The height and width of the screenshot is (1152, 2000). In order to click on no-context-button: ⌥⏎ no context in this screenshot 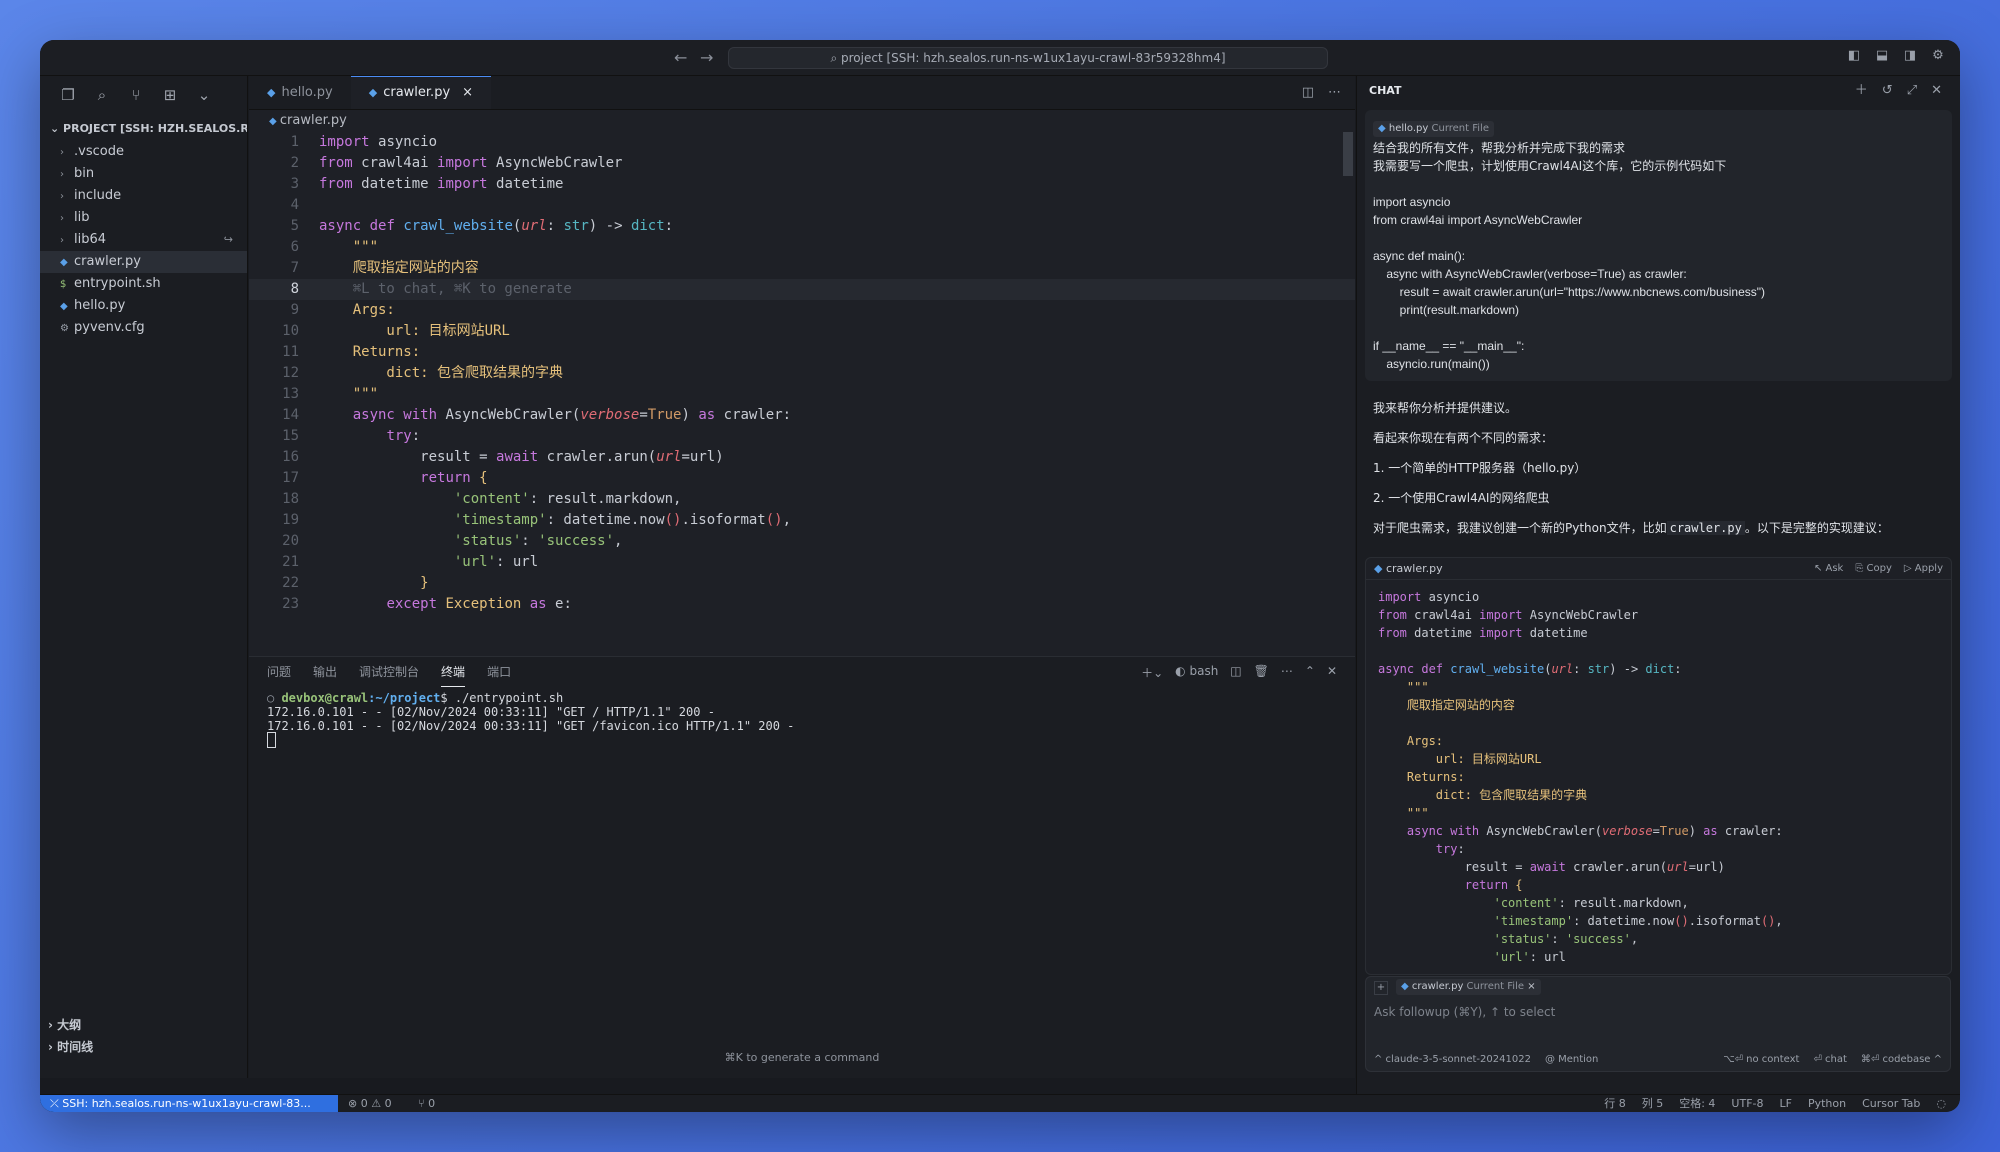, I will do `click(1761, 1059)`.